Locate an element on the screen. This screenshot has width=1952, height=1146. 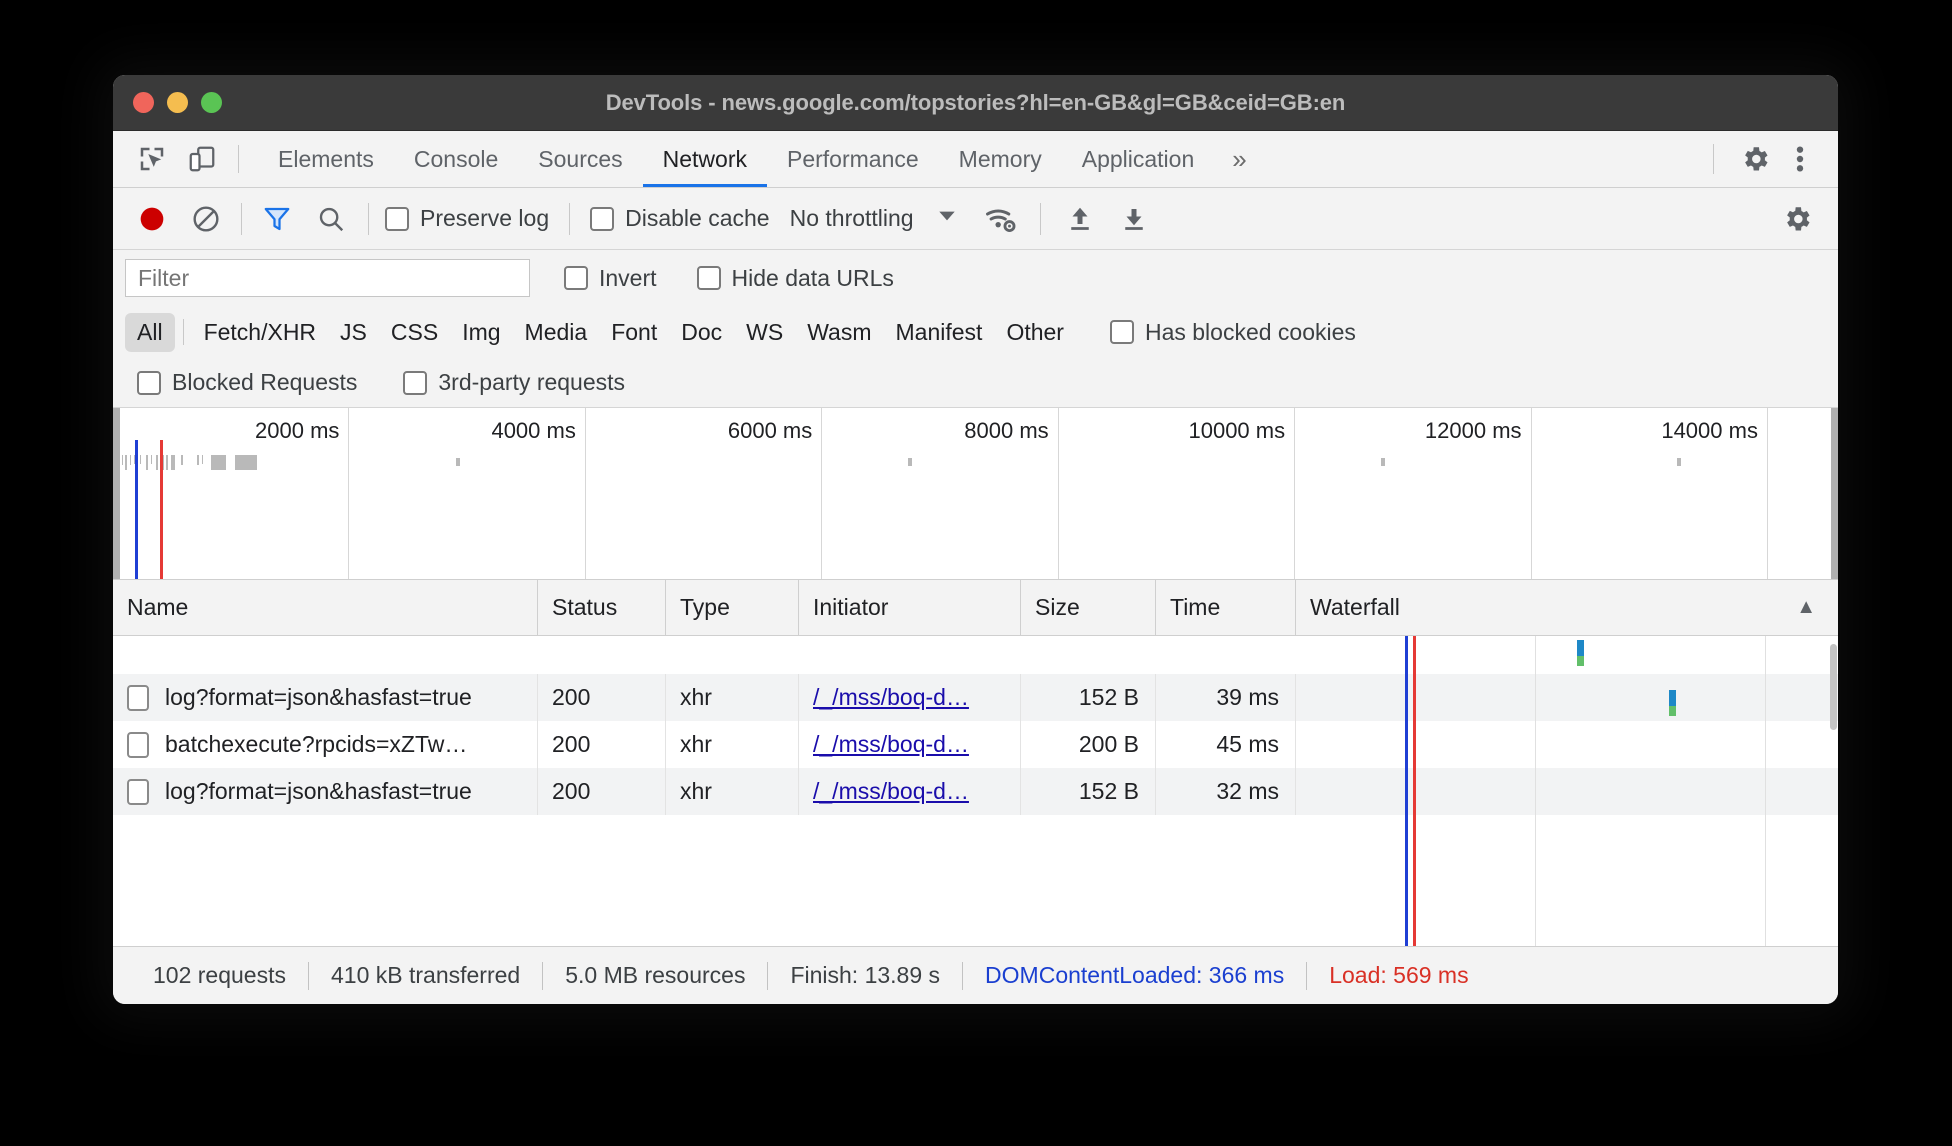
type-chip-js: JS is located at coordinates (353, 332).